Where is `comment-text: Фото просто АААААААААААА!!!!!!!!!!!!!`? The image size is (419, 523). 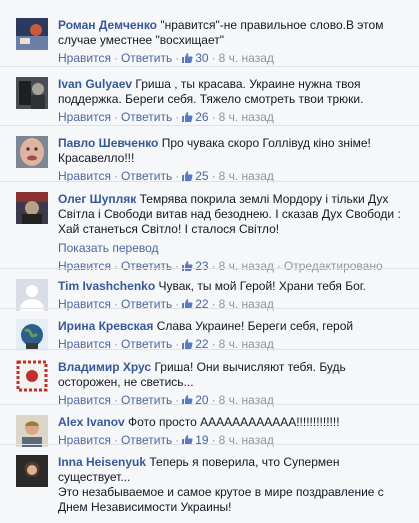 comment-text: Фото просто АААААААААААА!!!!!!!!!!!!! is located at coordinates (234, 422).